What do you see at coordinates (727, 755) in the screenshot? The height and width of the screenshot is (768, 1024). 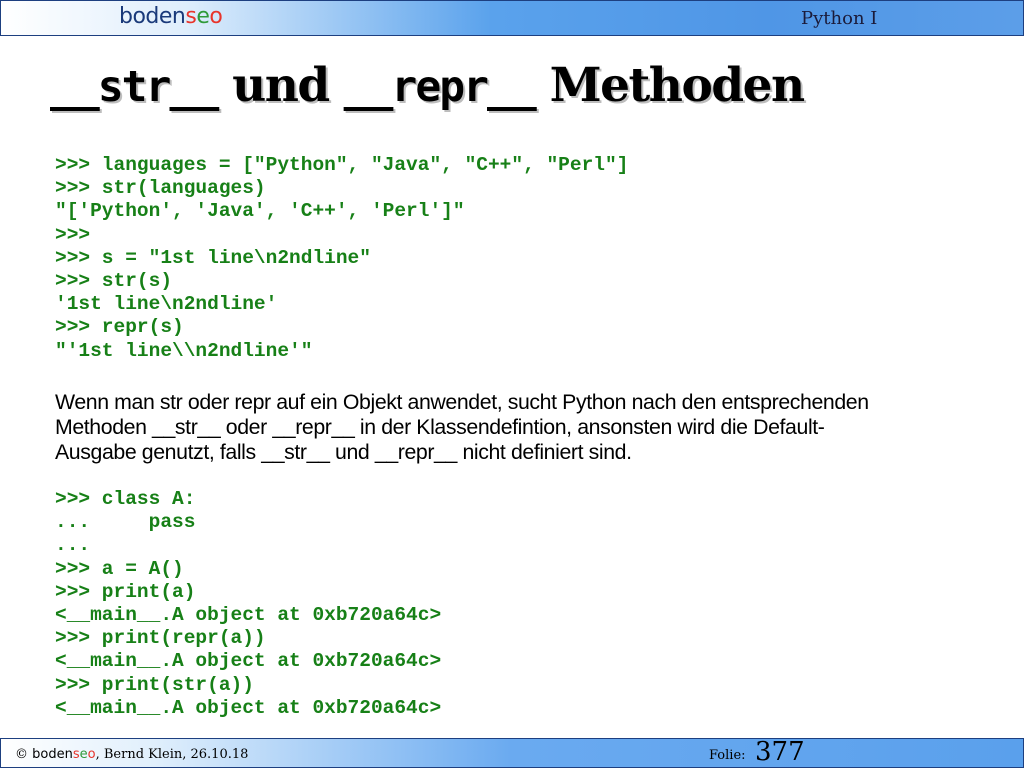 I see `folie-label: Folie:` at bounding box center [727, 755].